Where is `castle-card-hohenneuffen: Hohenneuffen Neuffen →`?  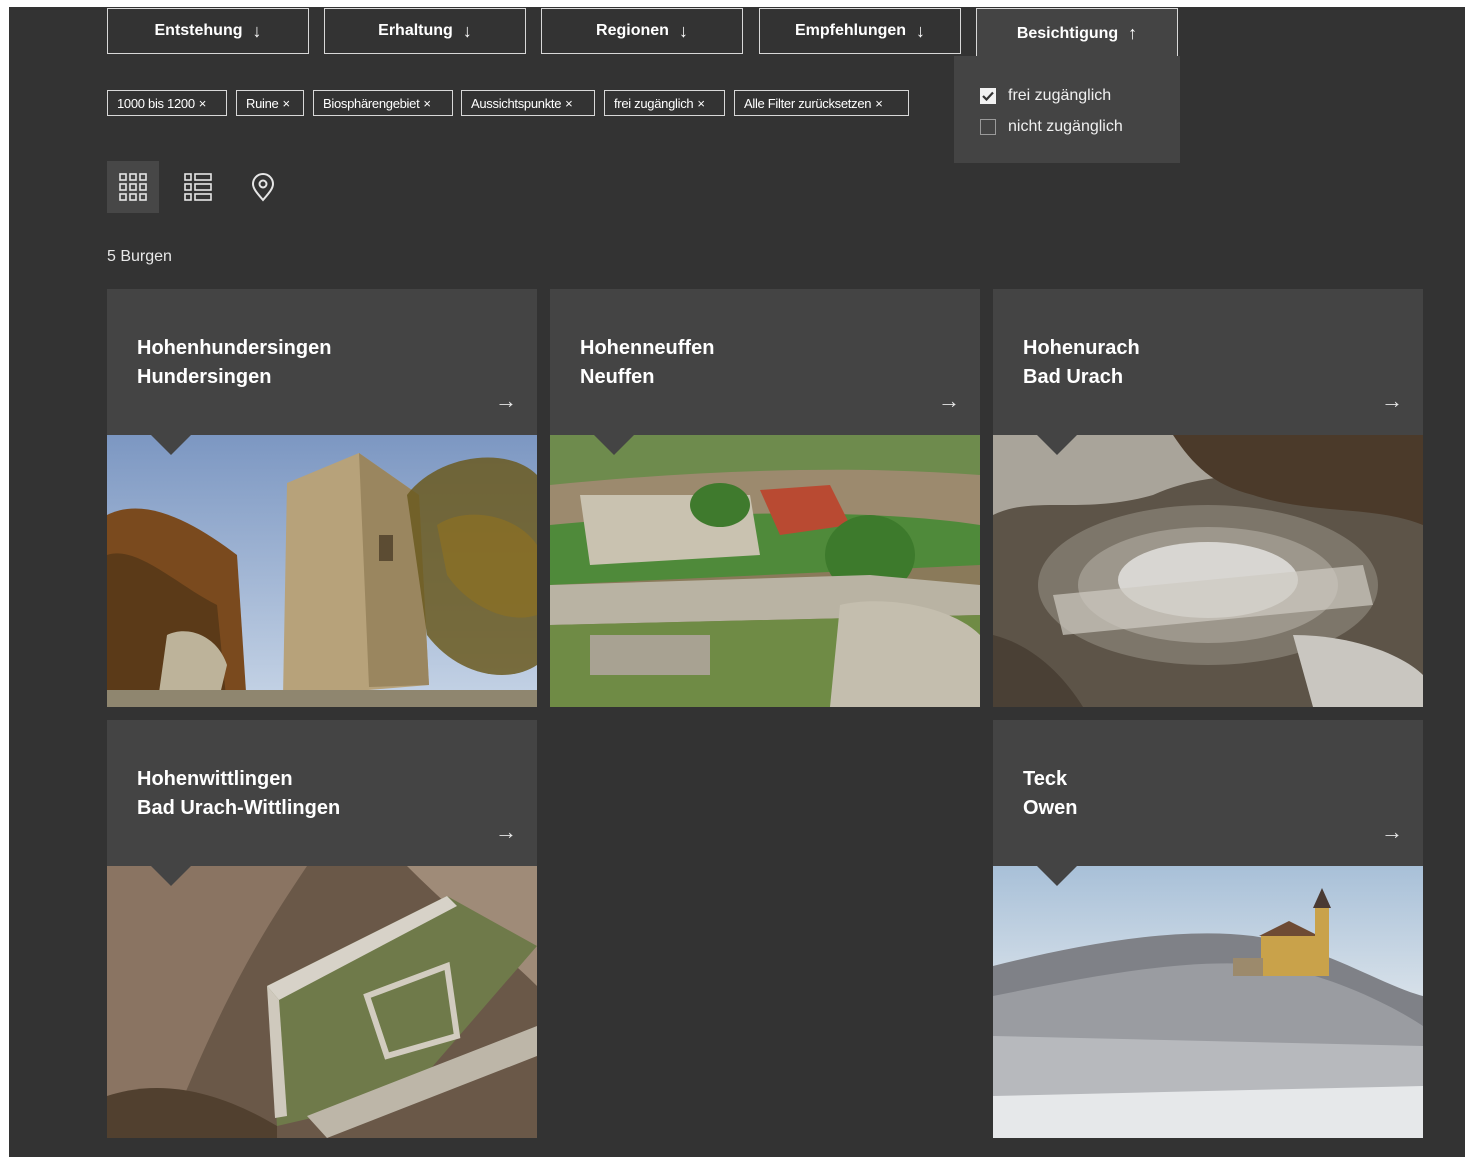
castle-card-hohenneuffen: Hohenneuffen Neuffen → is located at coordinates (765, 498).